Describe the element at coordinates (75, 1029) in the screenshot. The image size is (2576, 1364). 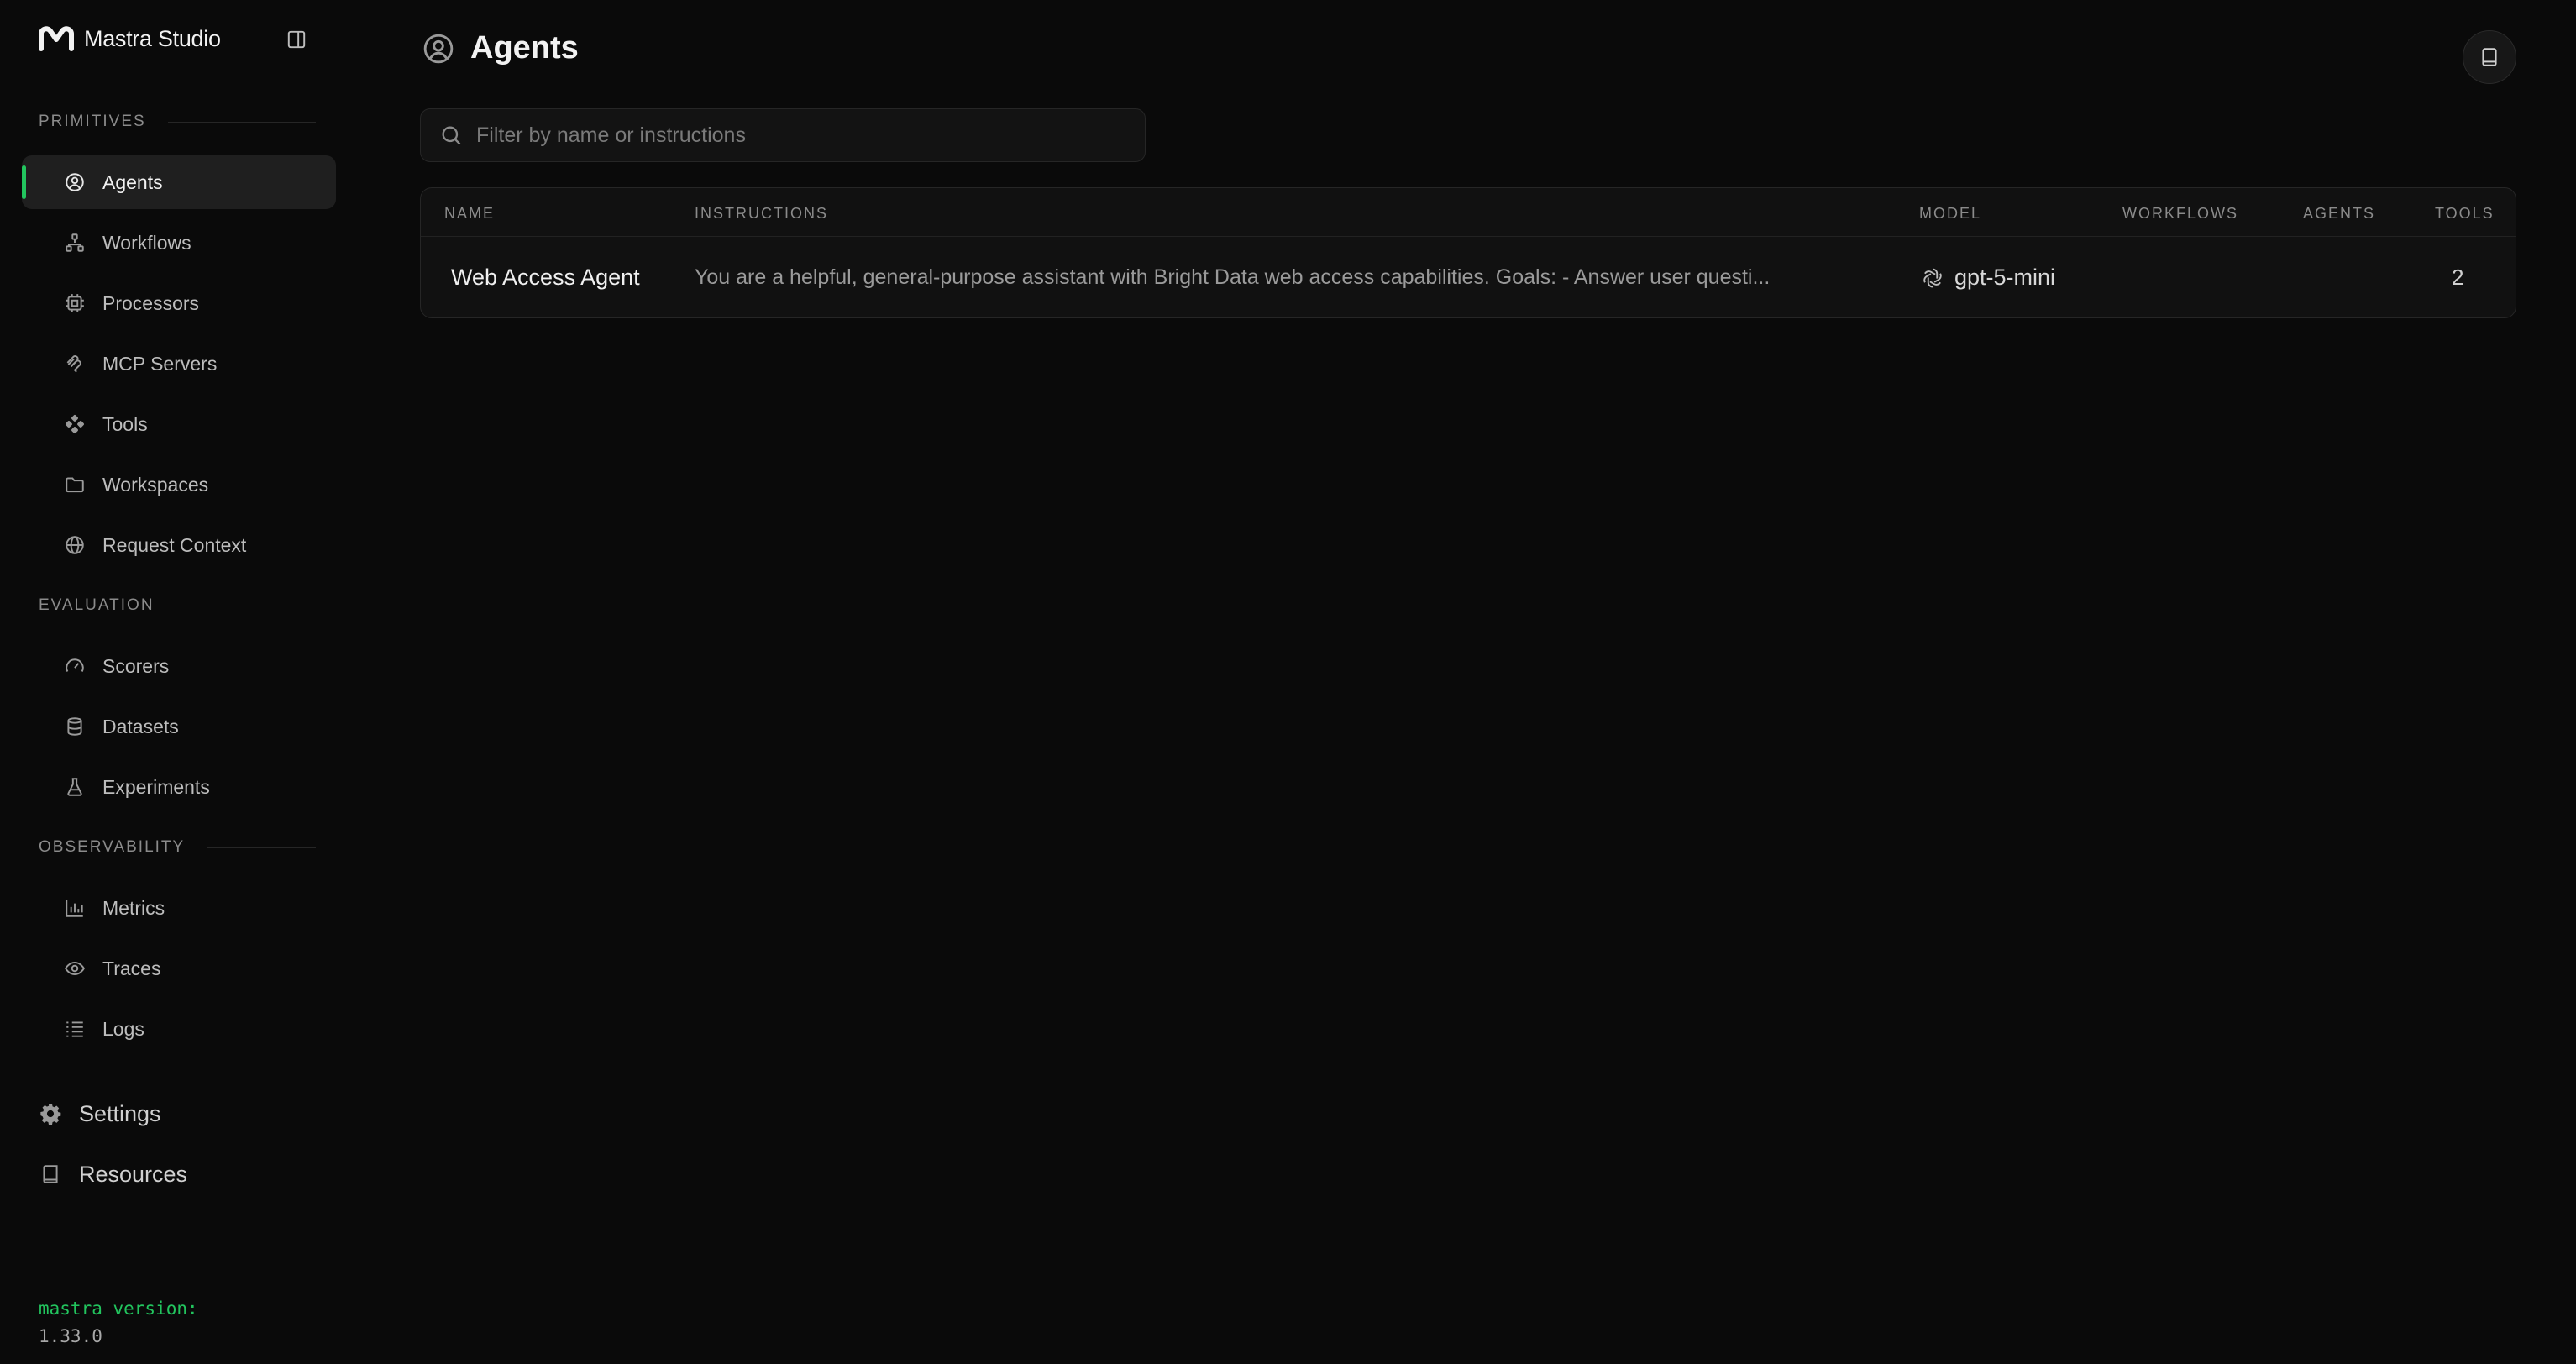
I see `list-icon` at that location.